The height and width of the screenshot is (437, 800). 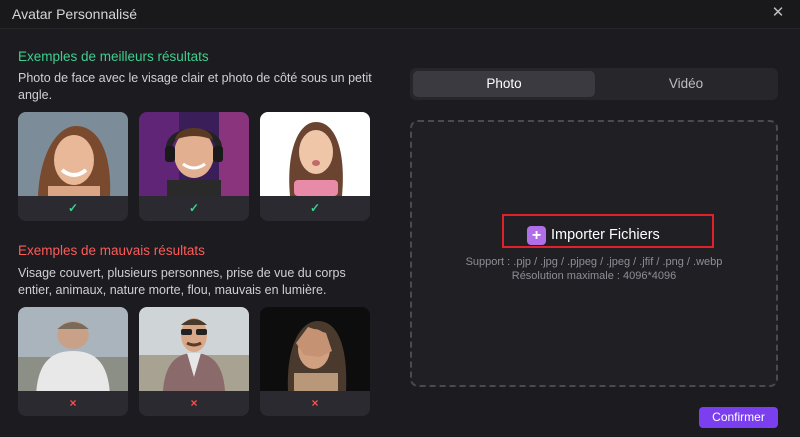 What do you see at coordinates (504, 84) in the screenshot?
I see `tab-photo: Photo` at bounding box center [504, 84].